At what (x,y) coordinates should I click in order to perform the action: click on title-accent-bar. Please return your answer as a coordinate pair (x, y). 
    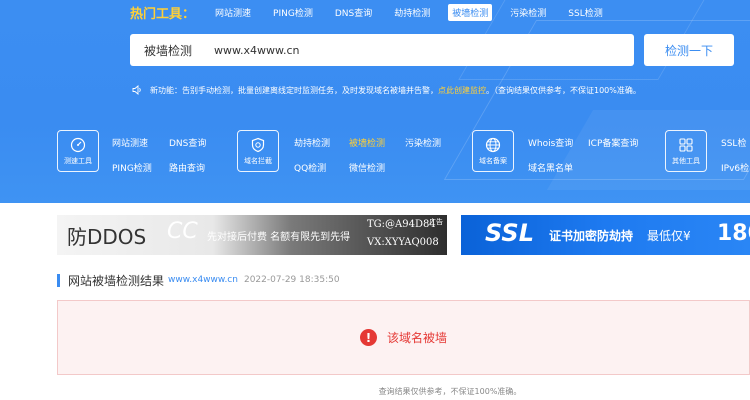
    Looking at the image, I should click on (58, 280).